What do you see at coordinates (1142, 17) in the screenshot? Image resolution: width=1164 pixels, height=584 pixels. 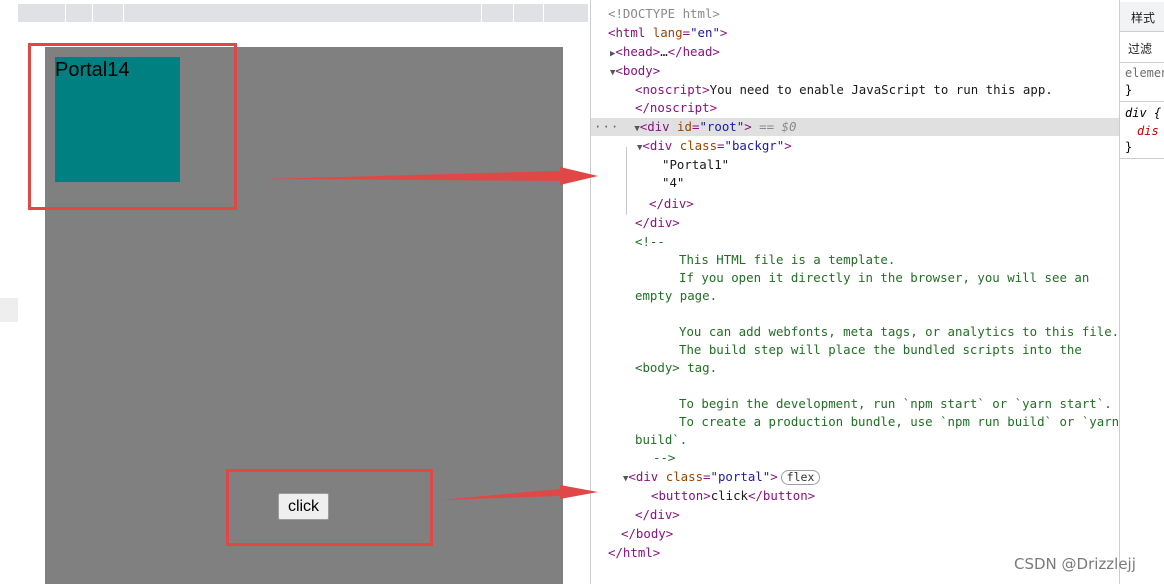 I see `styles-tab: 样式` at bounding box center [1142, 17].